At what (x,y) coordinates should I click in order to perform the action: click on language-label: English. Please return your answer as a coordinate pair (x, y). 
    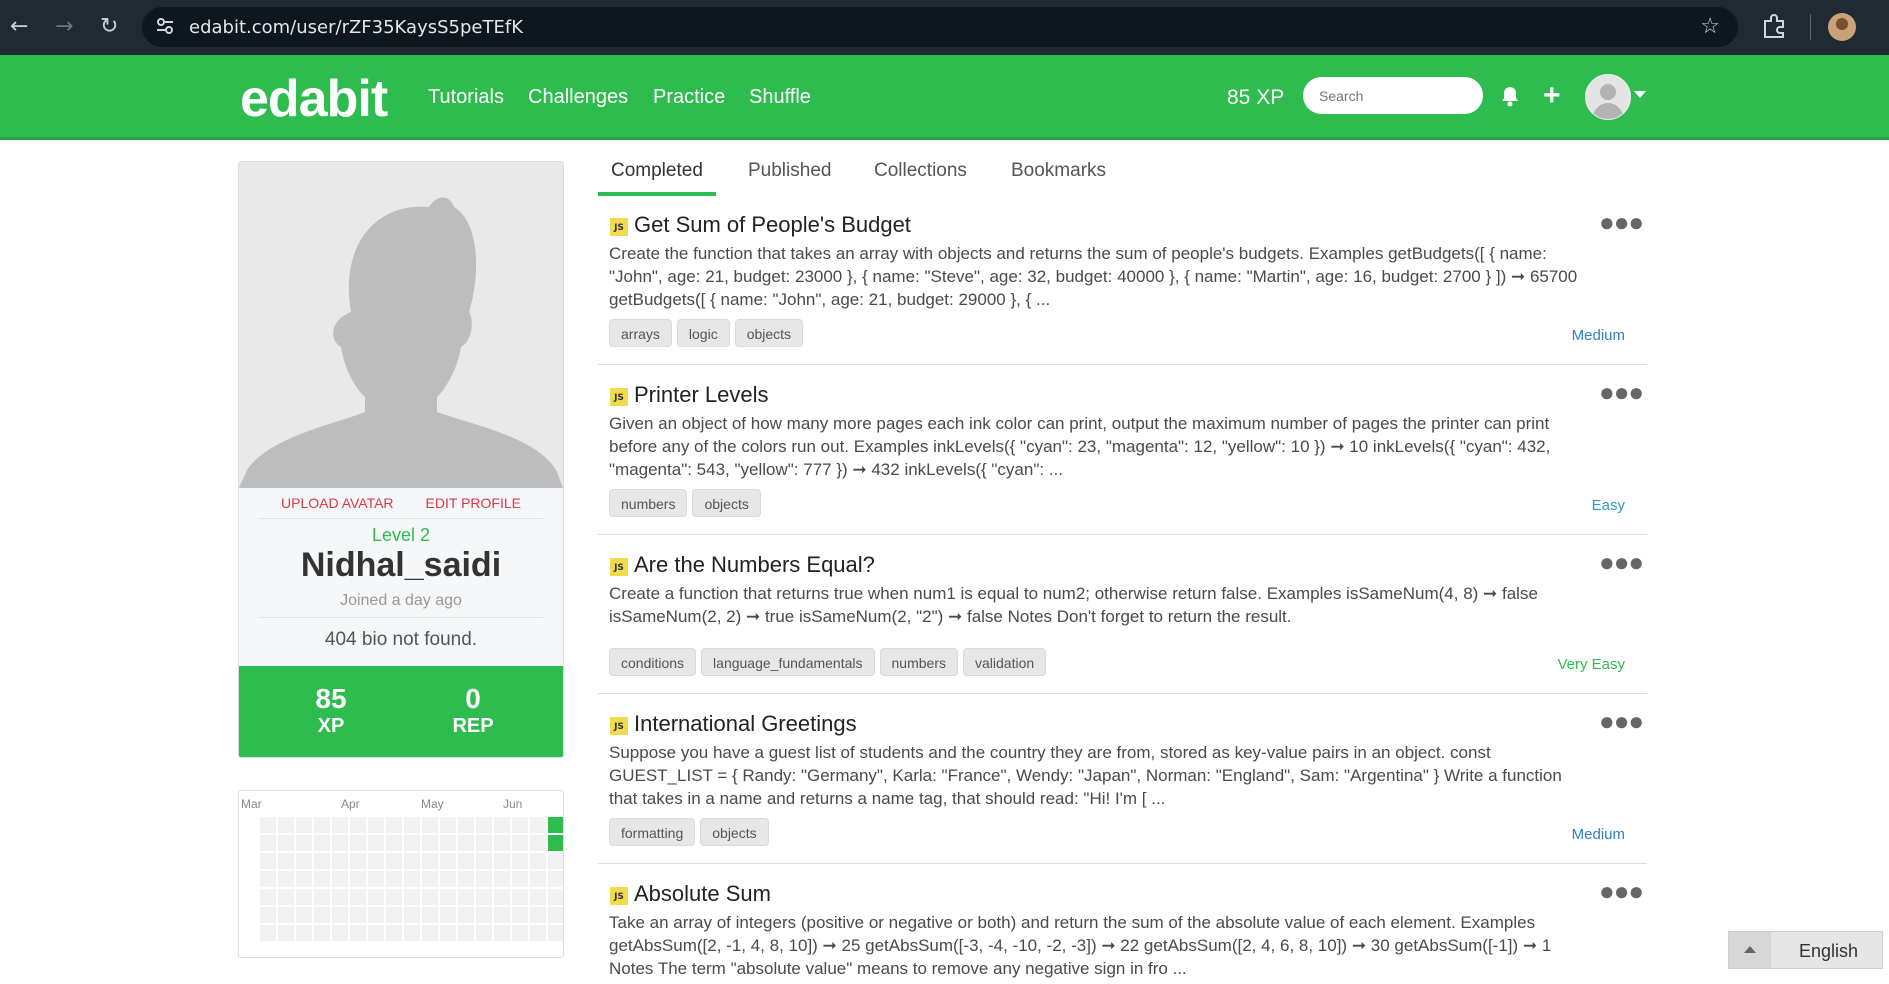
    Looking at the image, I should click on (1828, 951).